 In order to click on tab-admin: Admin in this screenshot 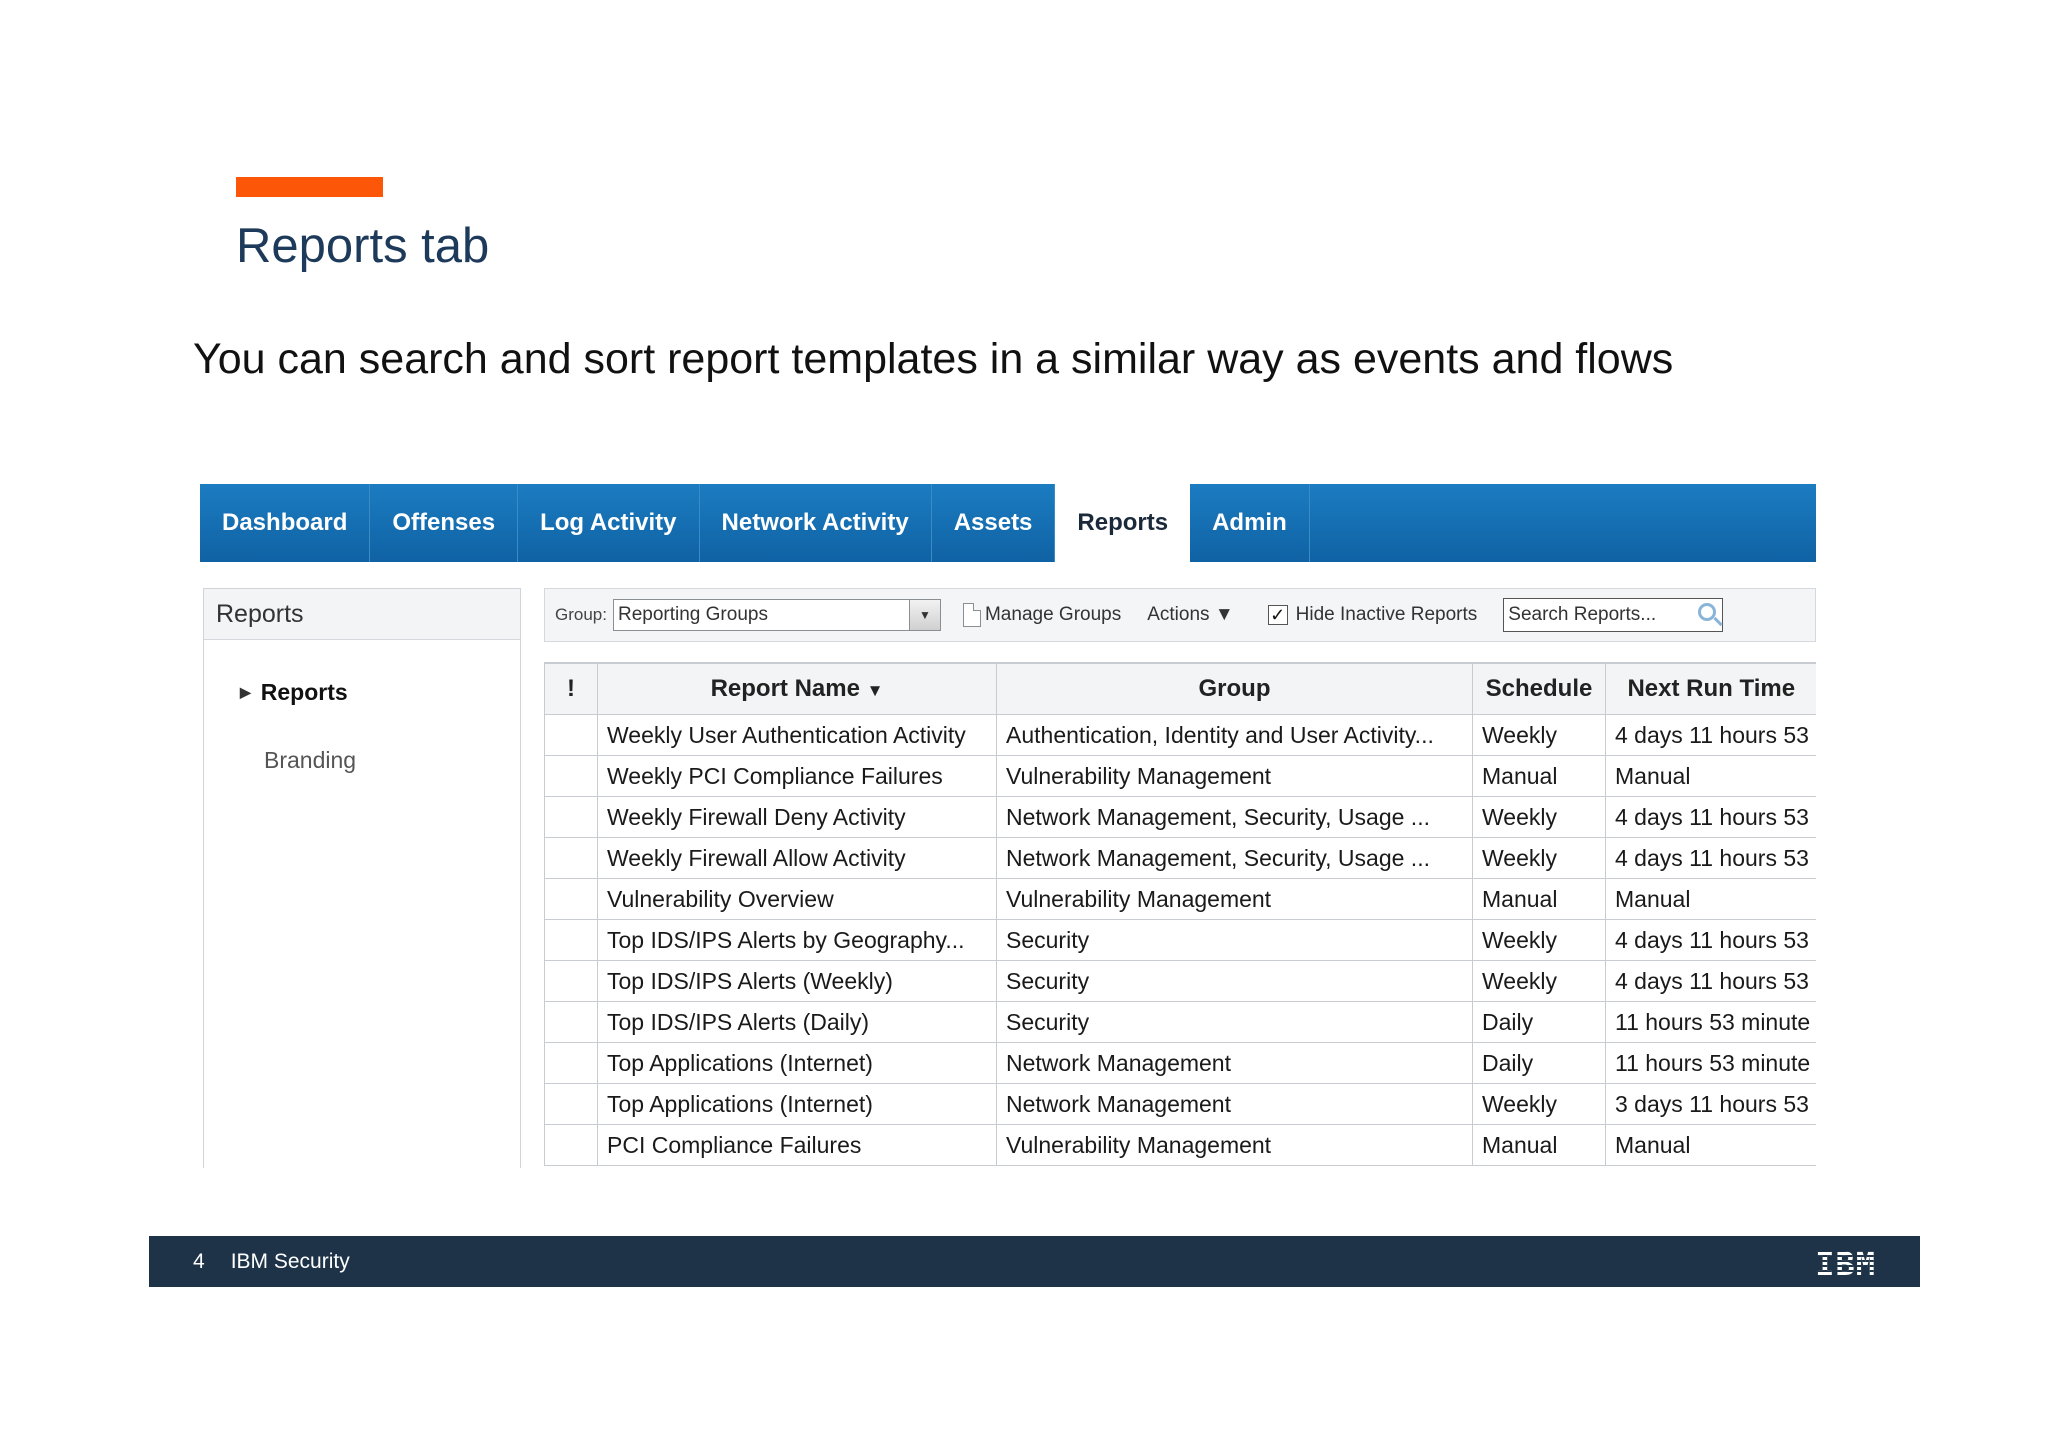, I will do `click(1250, 523)`.